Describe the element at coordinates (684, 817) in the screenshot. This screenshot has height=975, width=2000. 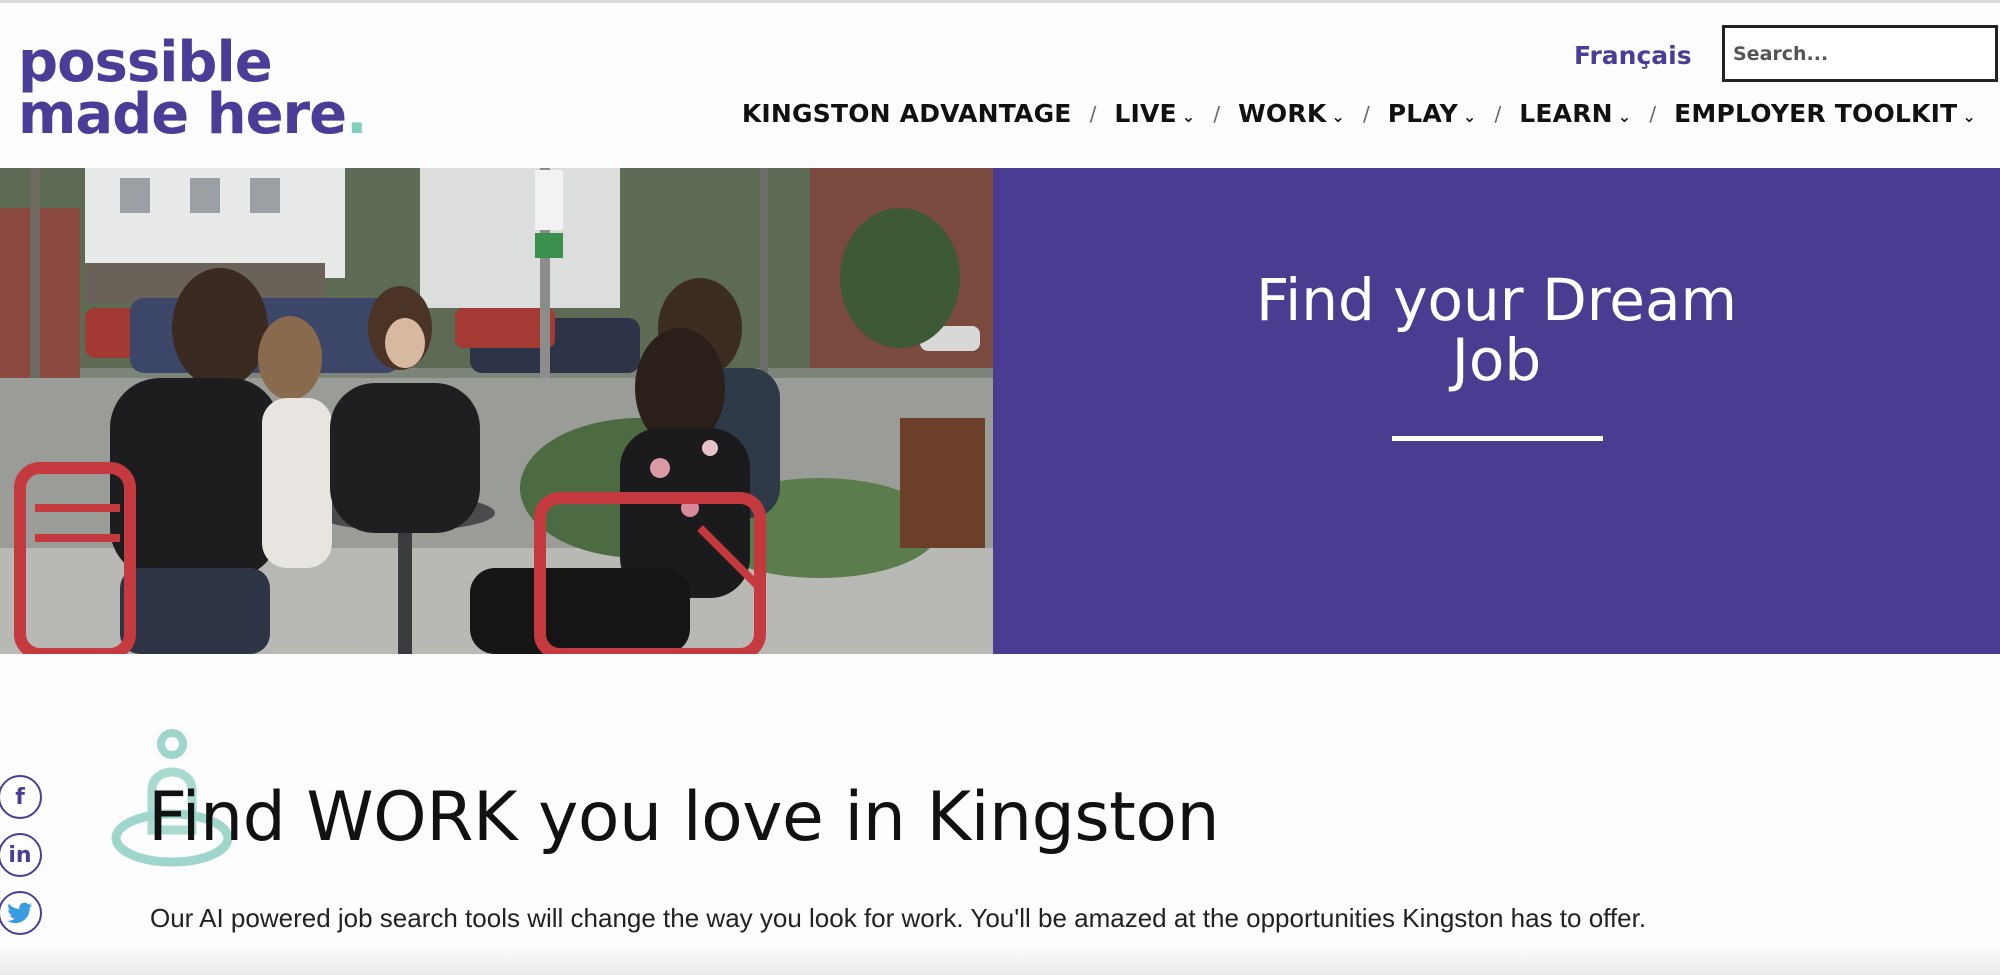
I see `section-title: Find WORK you love in Kingston` at that location.